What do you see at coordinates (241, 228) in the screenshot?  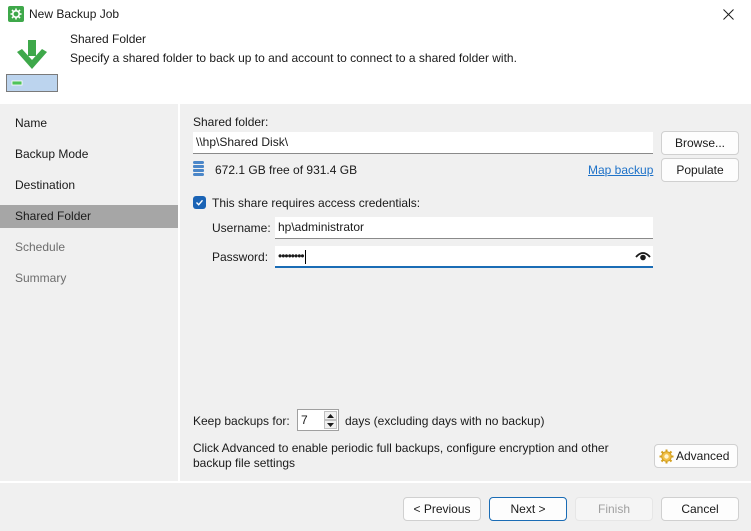 I see `username-label: Username:` at bounding box center [241, 228].